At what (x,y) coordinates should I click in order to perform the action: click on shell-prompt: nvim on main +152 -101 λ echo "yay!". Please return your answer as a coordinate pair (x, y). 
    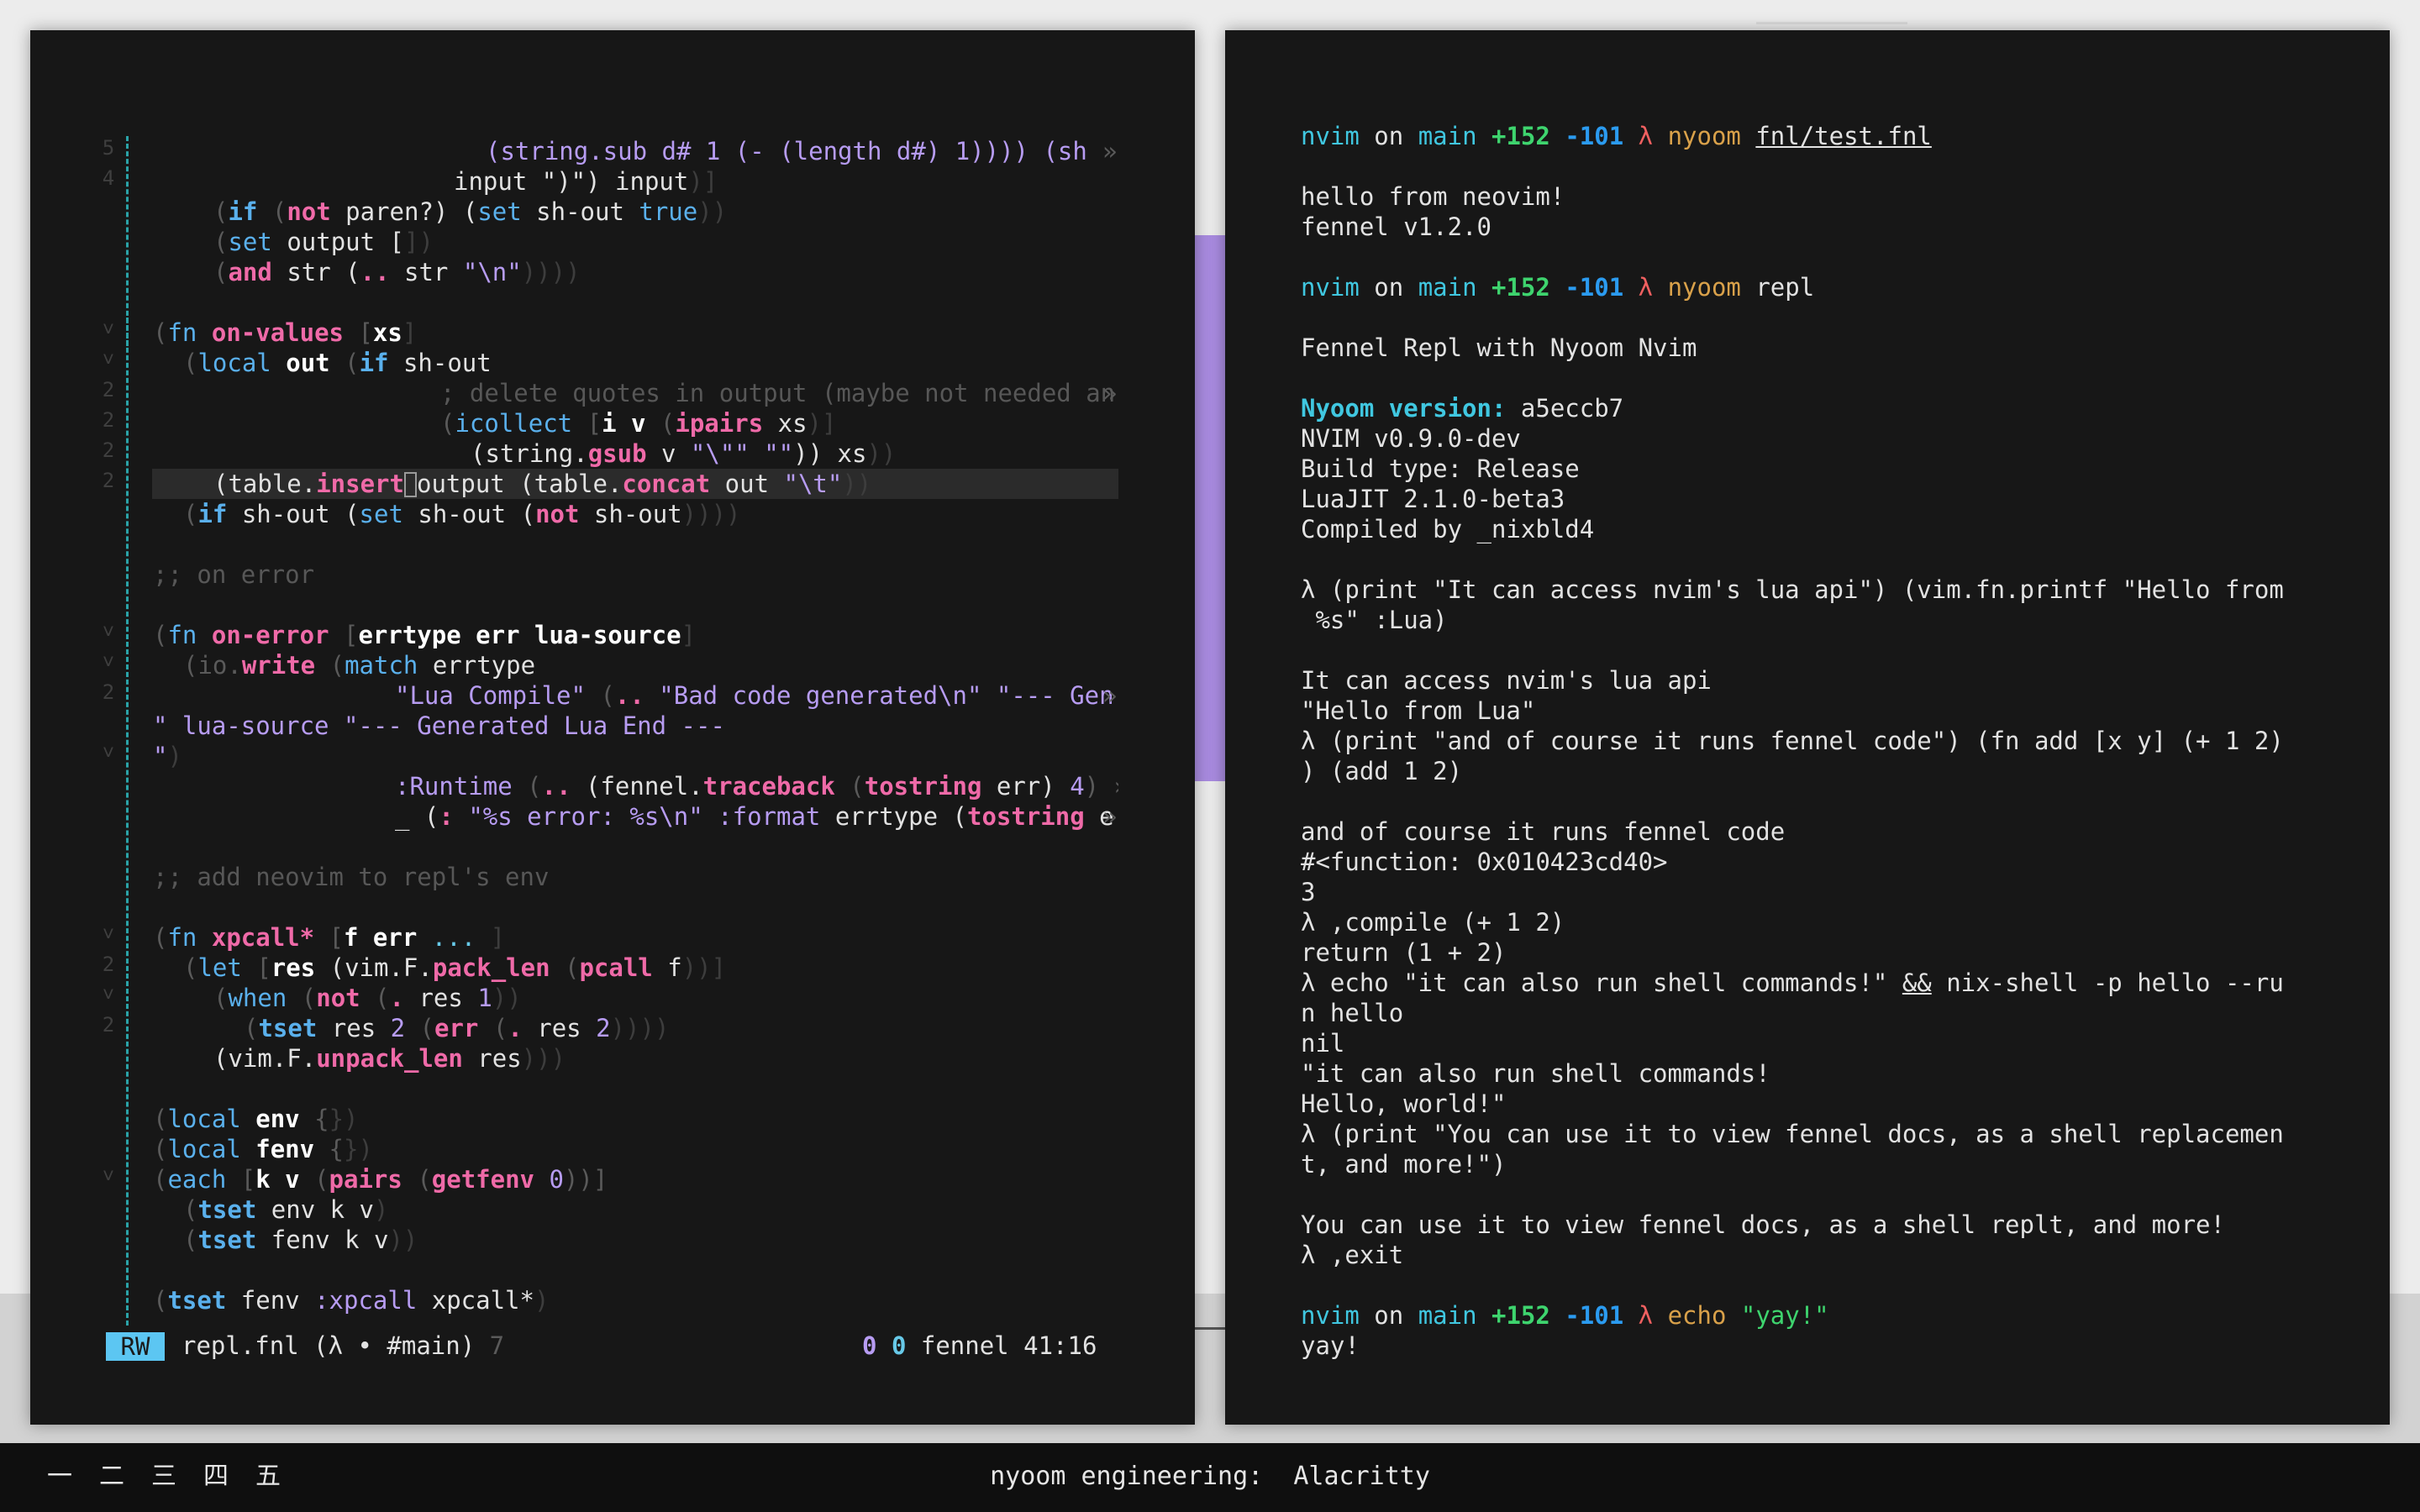
    Looking at the image, I should click on (1565, 1315).